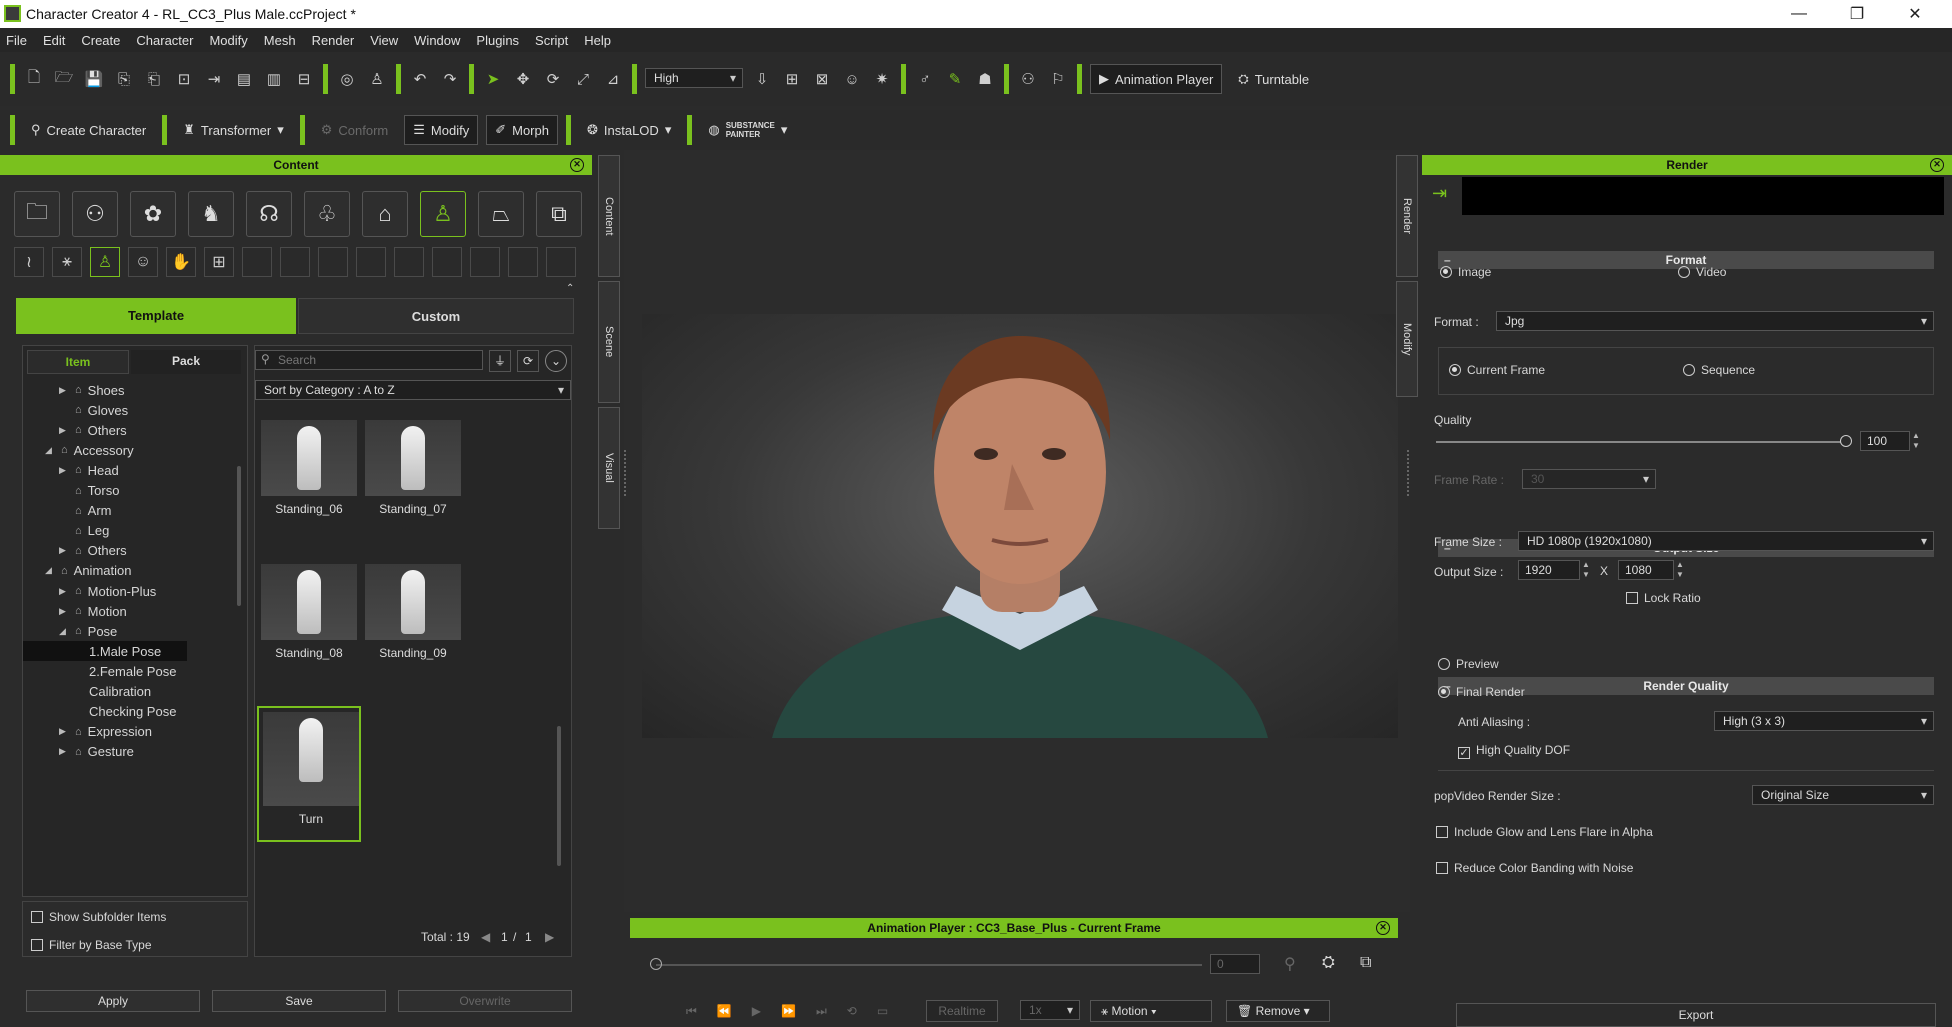 The width and height of the screenshot is (1952, 1027). What do you see at coordinates (239, 536) in the screenshot?
I see `tree-scrollbar` at bounding box center [239, 536].